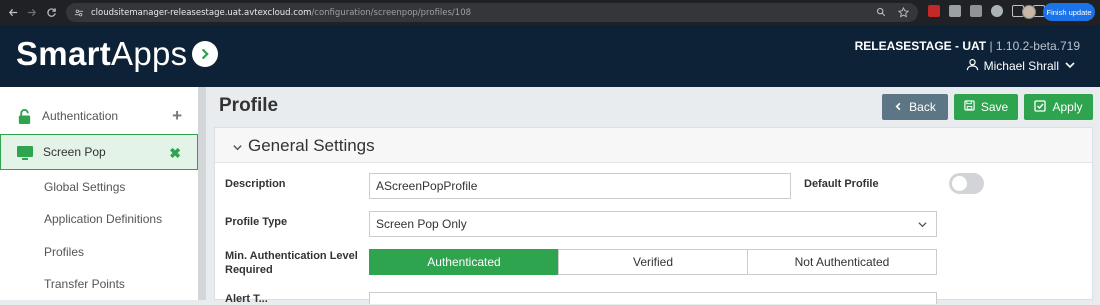 The width and height of the screenshot is (1100, 305). Describe the element at coordinates (653, 224) in the screenshot. I see `profile-type-select: Screen Pop Only` at that location.